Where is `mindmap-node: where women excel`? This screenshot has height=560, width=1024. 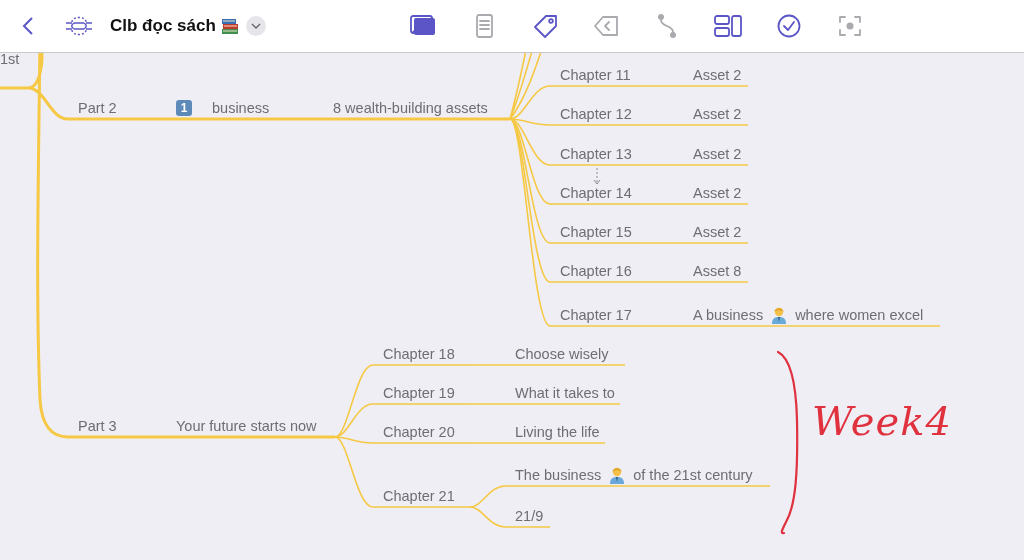 mindmap-node: where women excel is located at coordinates (859, 315).